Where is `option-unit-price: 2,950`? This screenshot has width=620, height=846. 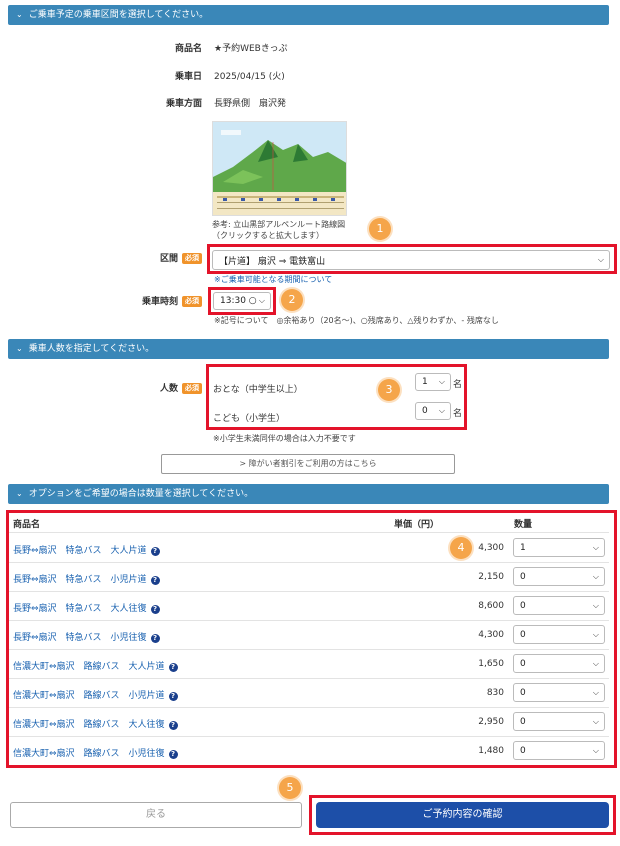
option-unit-price: 2,950 is located at coordinates (491, 722).